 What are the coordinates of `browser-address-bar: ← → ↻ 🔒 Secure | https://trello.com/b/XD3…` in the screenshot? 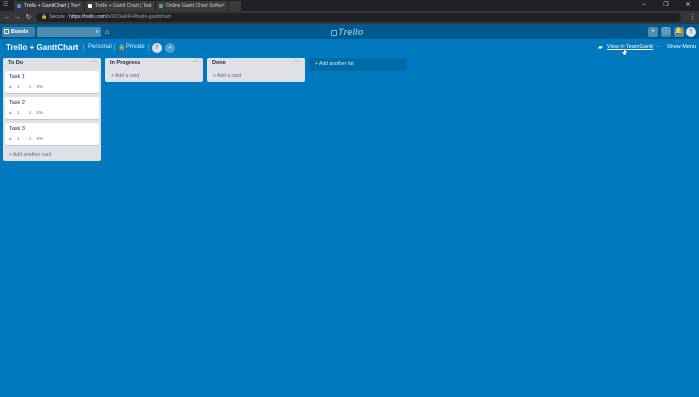 It's located at (349, 17).